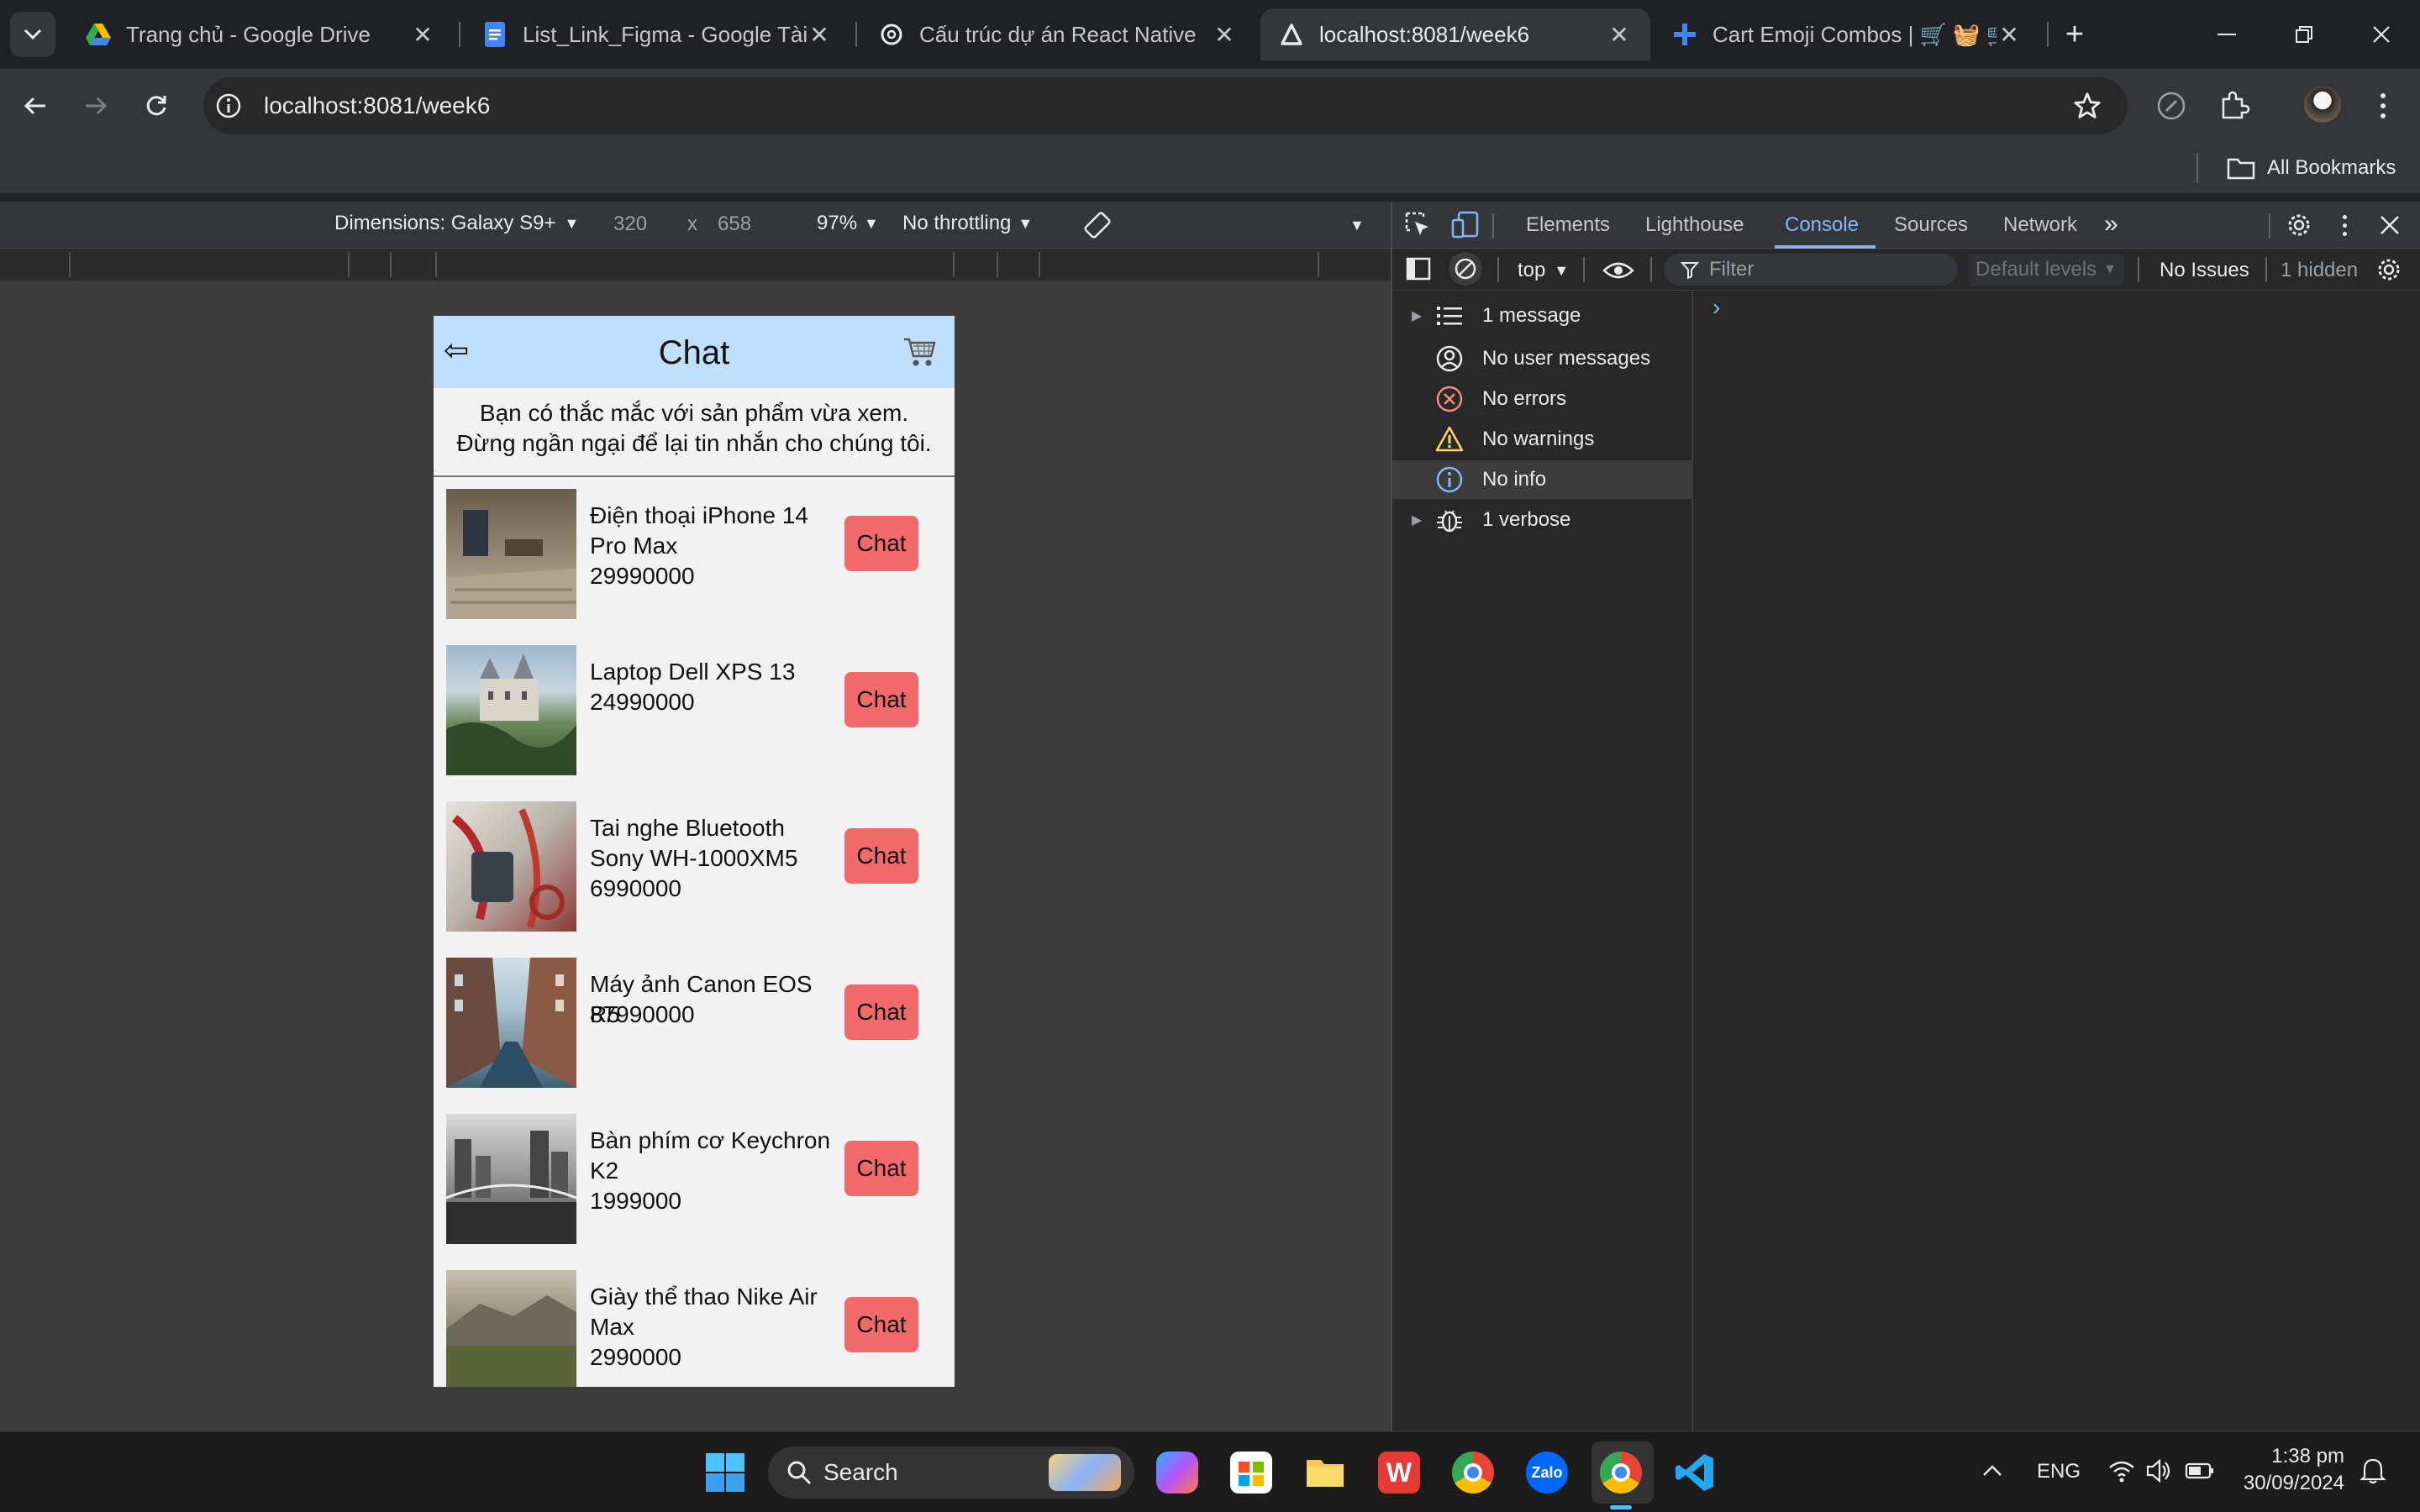  What do you see at coordinates (1514, 439) in the screenshot?
I see `sidebar-item-warnings: No warnings` at bounding box center [1514, 439].